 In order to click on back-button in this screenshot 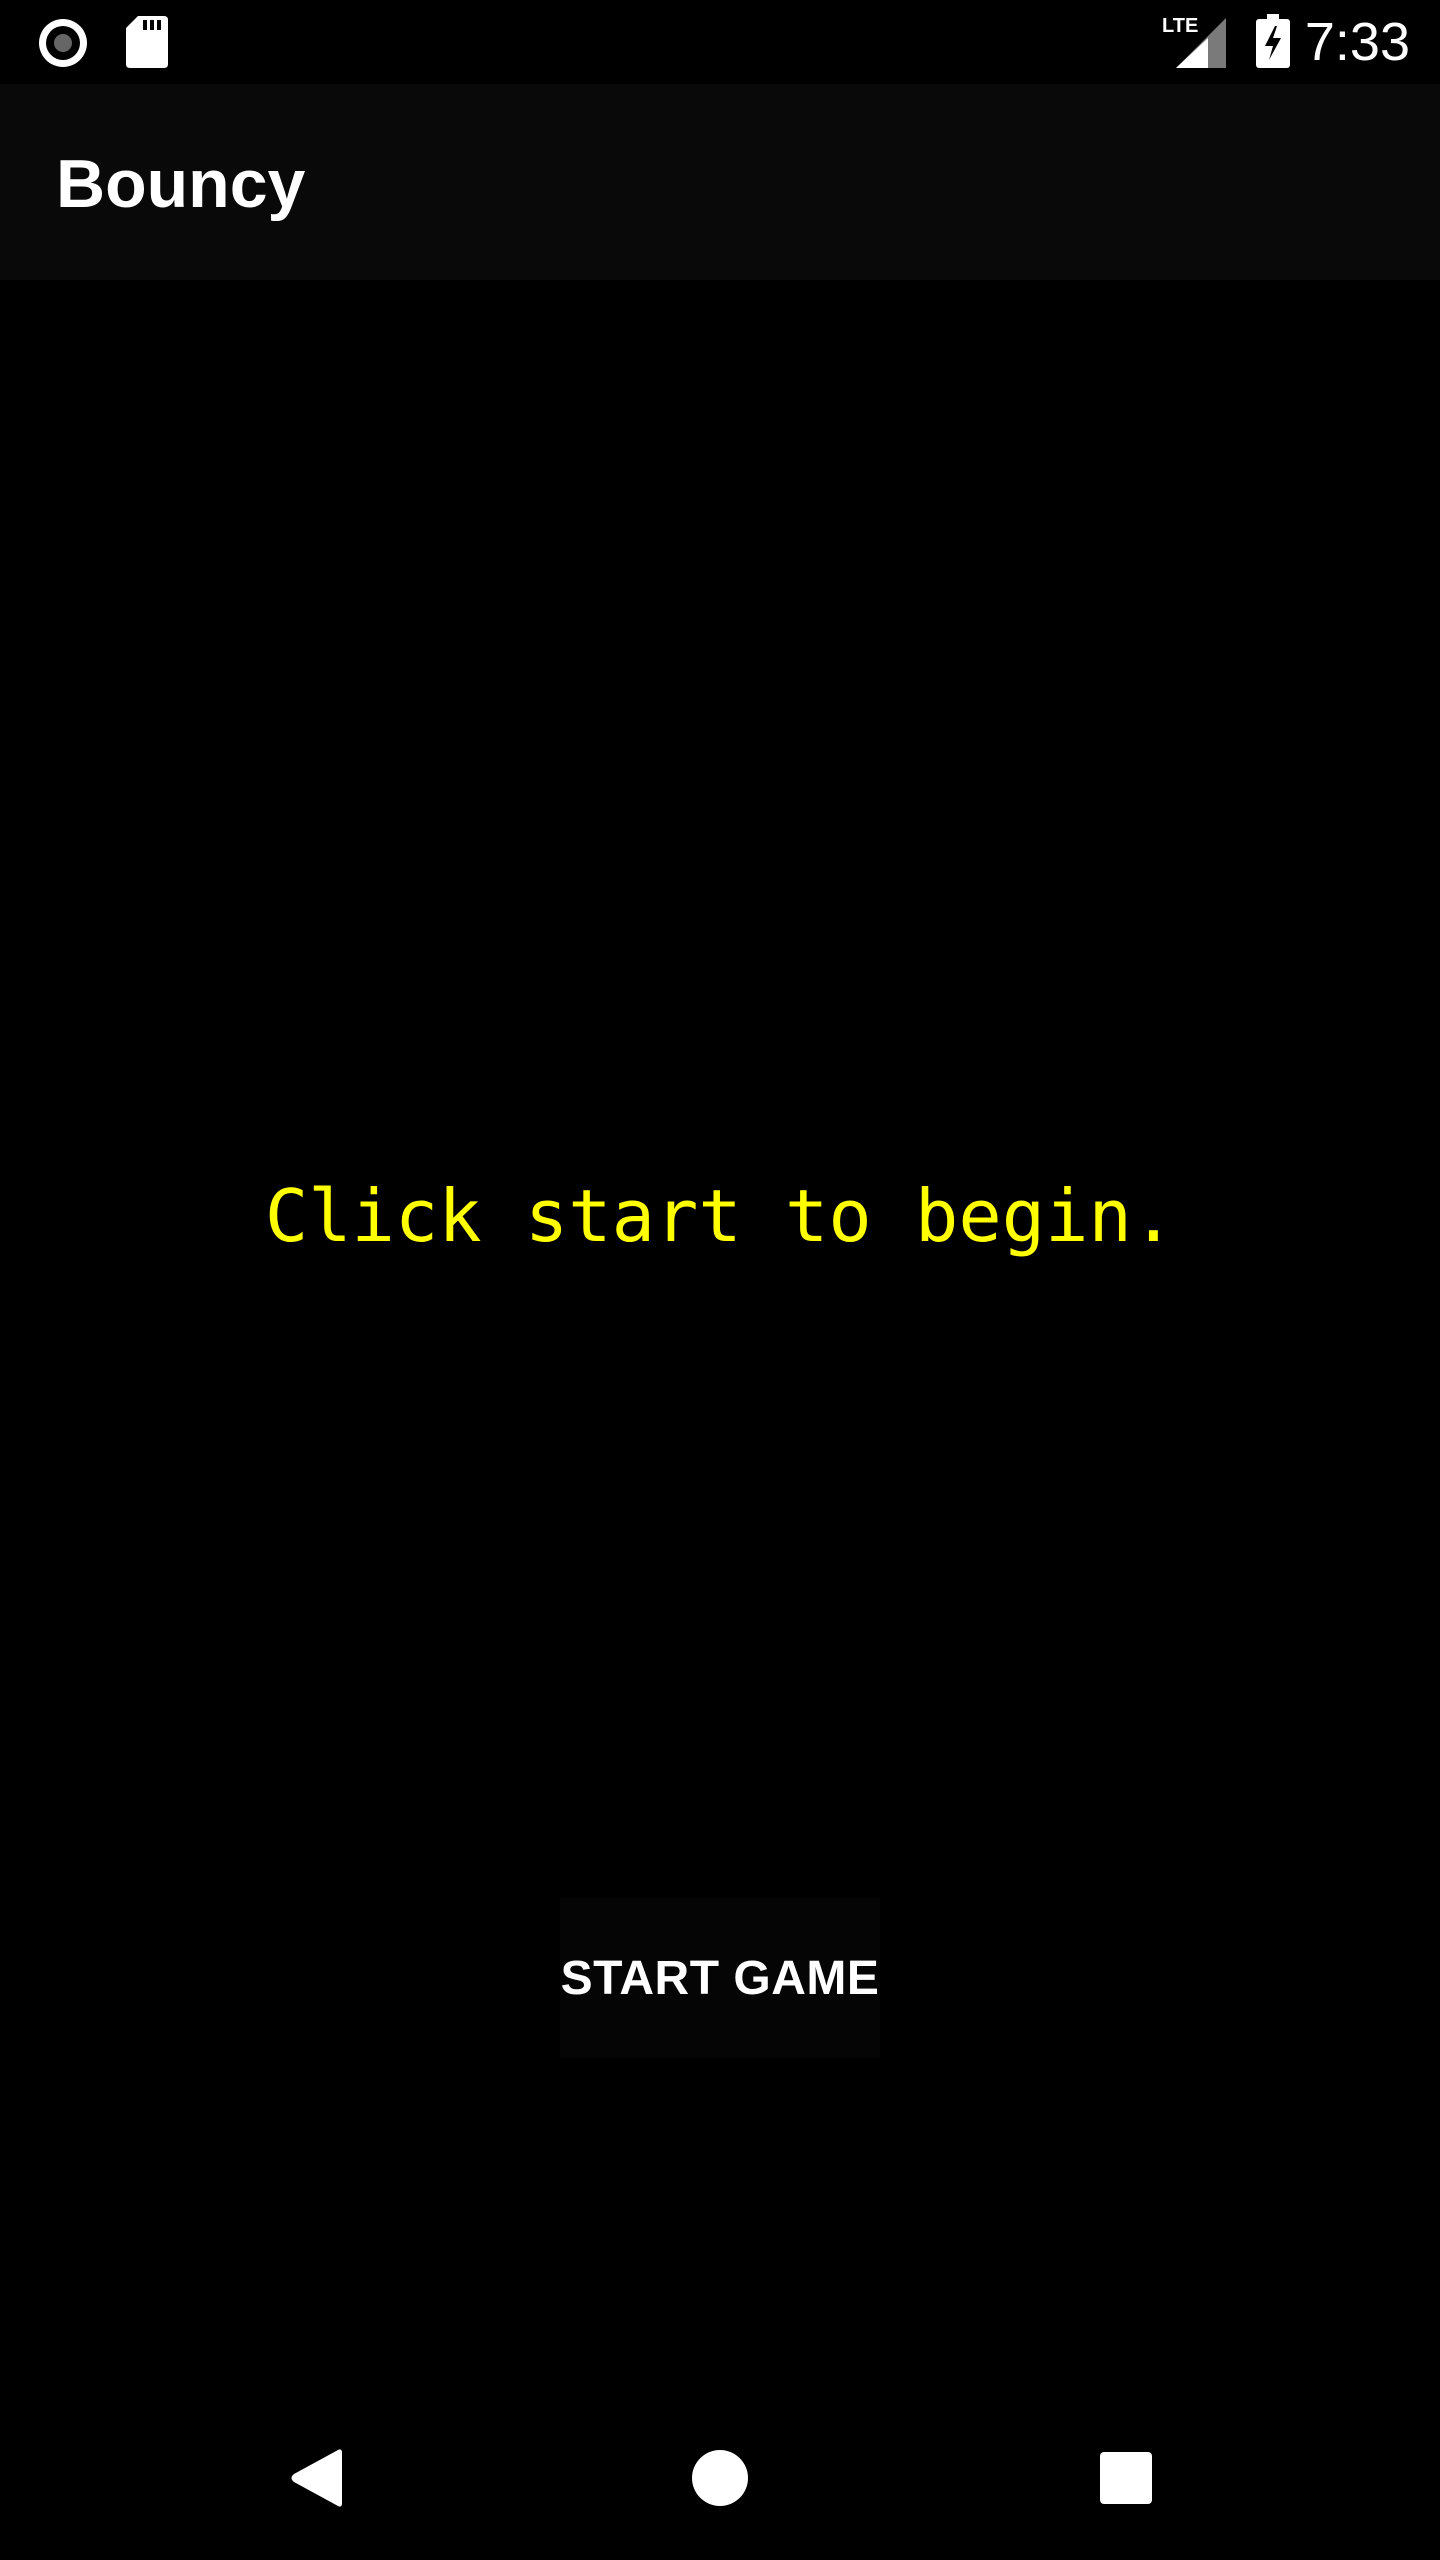, I will do `click(316, 2480)`.